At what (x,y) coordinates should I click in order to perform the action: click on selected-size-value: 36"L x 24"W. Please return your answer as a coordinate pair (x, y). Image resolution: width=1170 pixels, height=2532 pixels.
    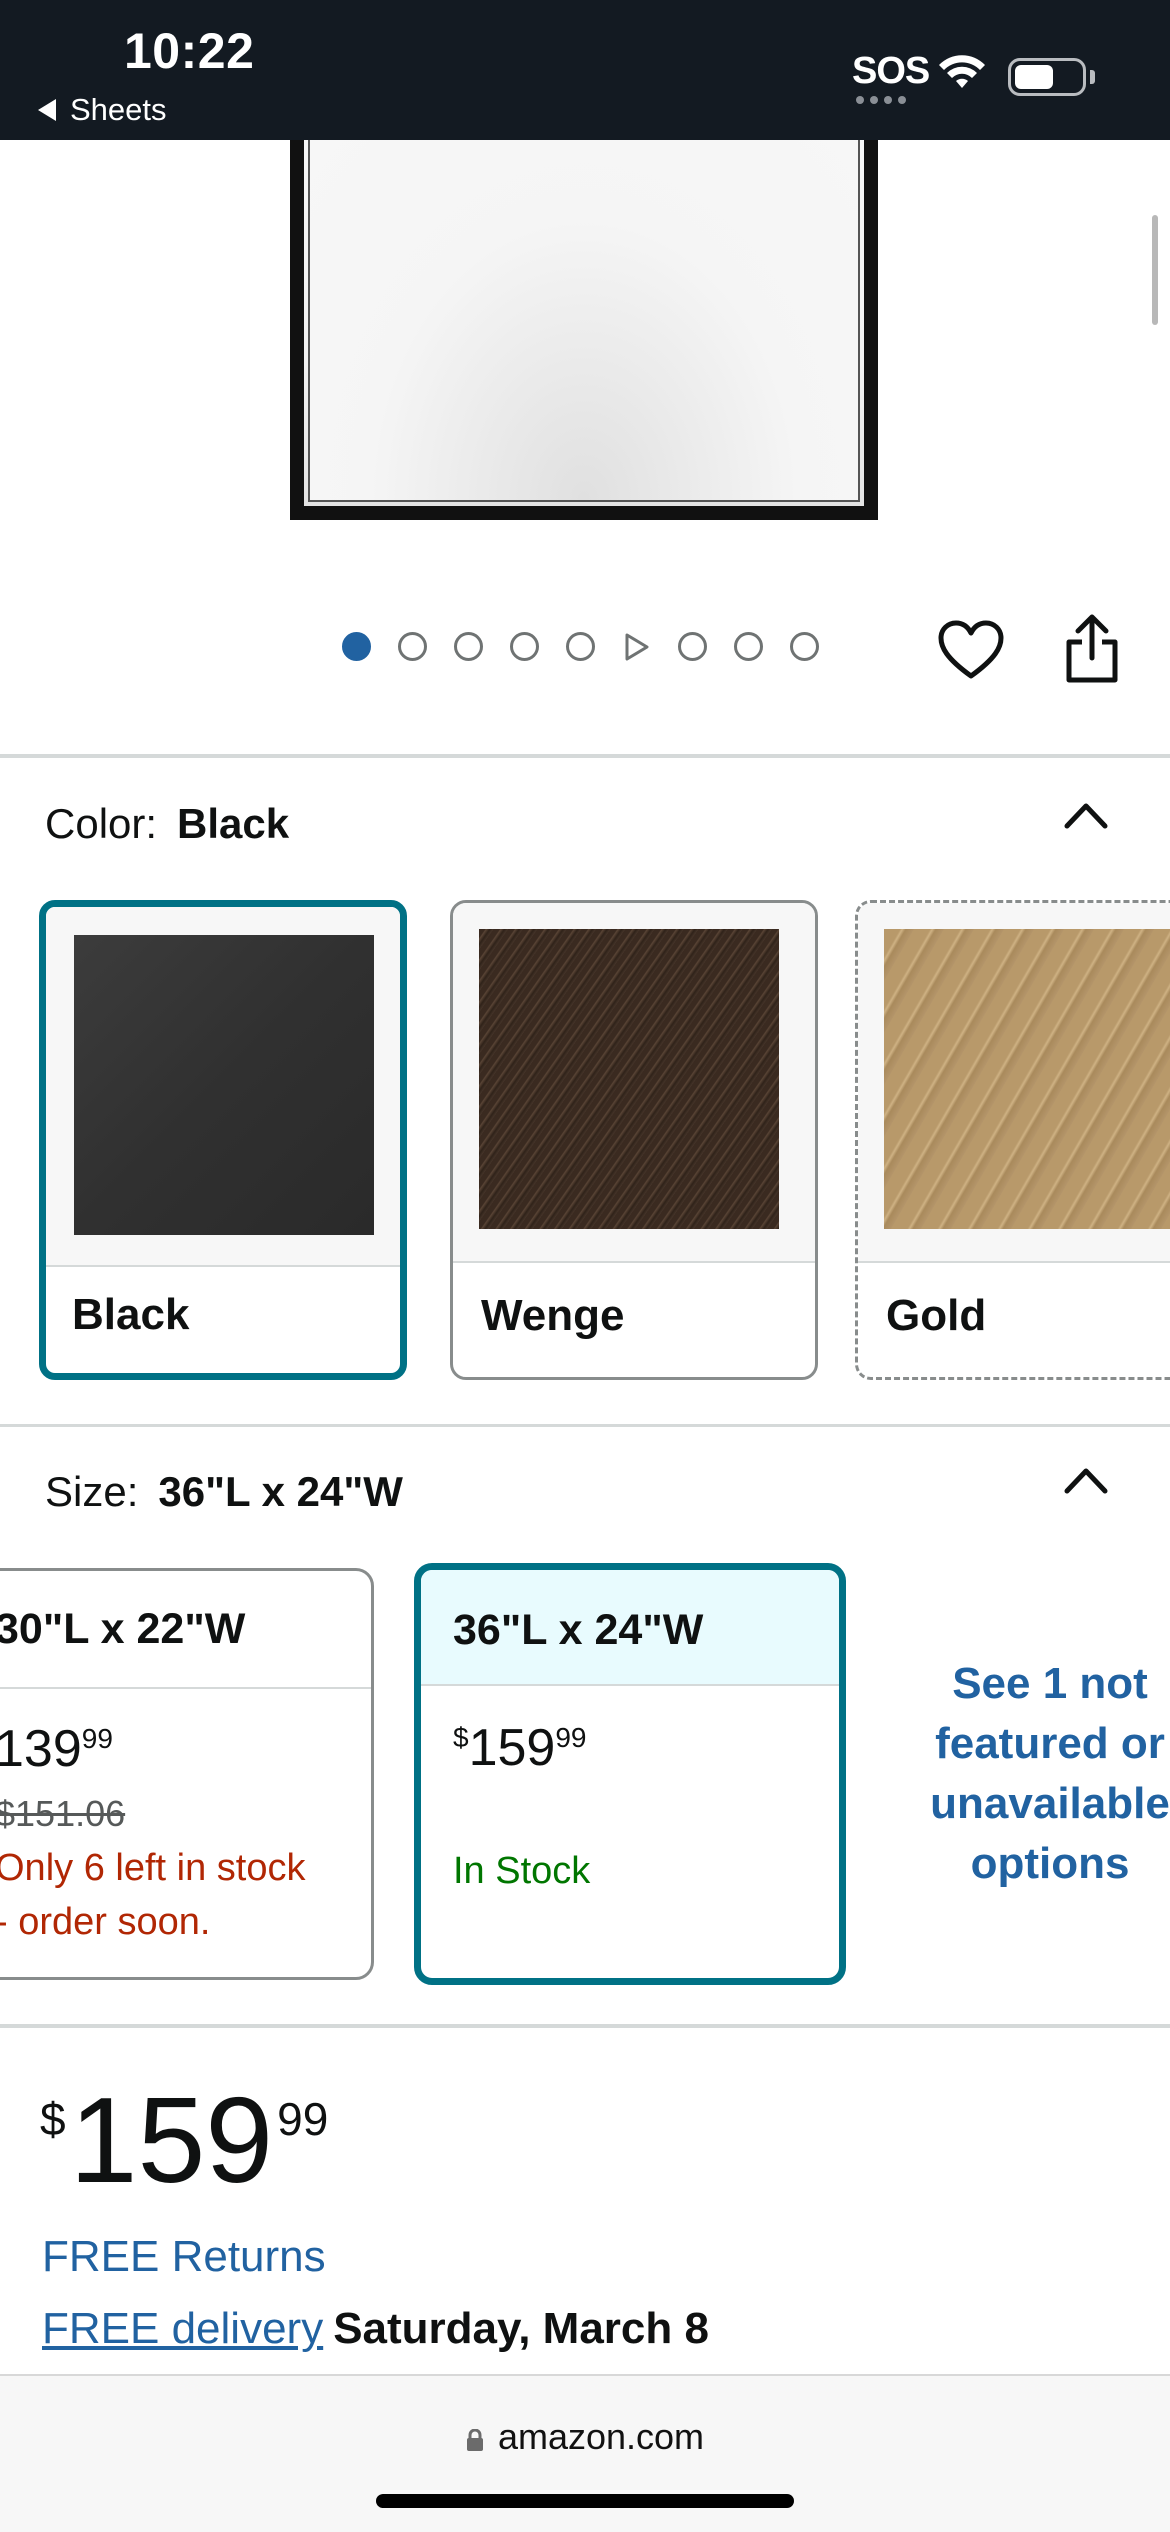
    Looking at the image, I should click on (280, 1491).